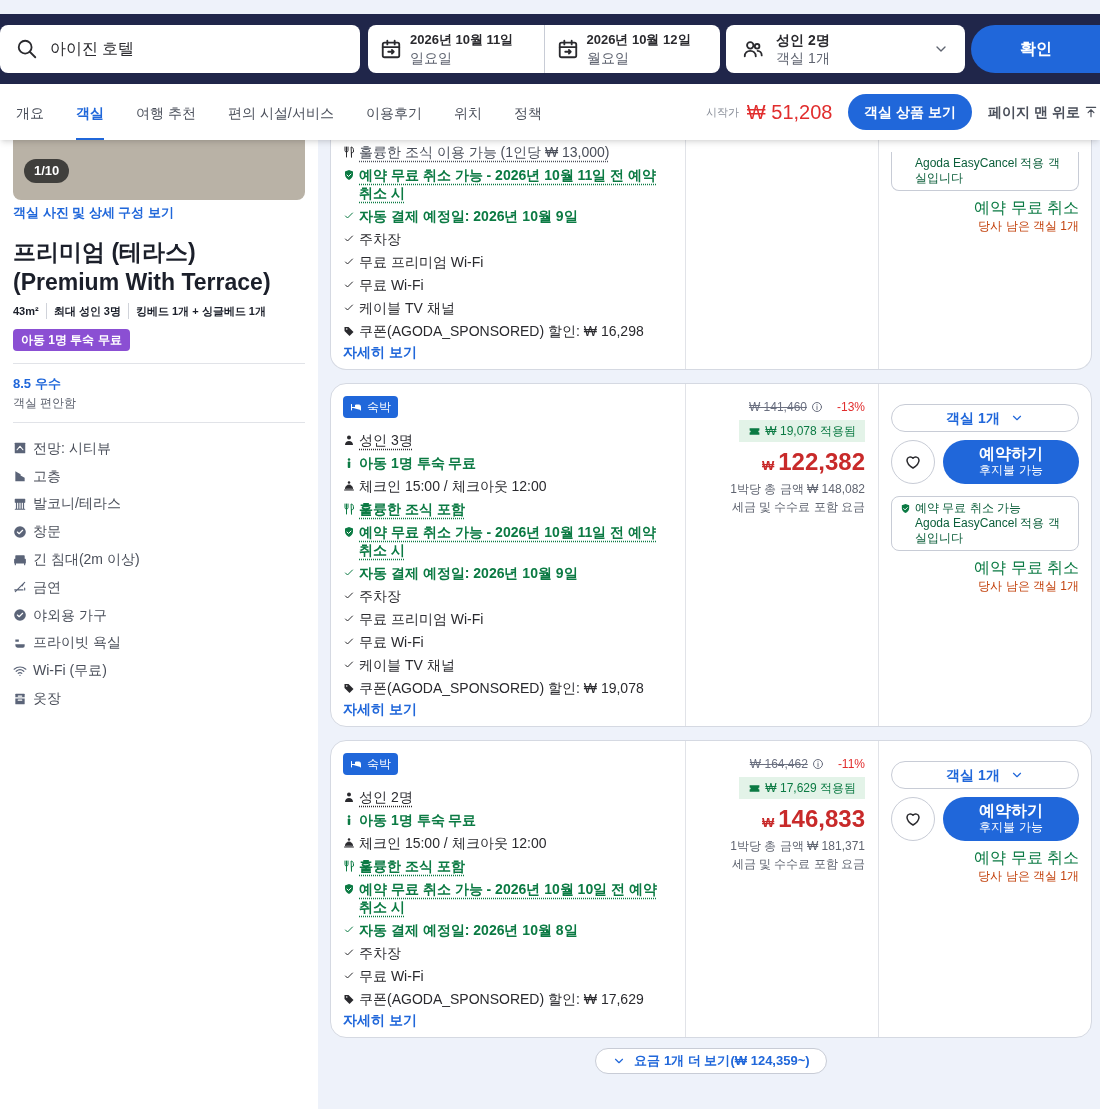  What do you see at coordinates (37, 384) in the screenshot?
I see `rating-score: 8.5 우수` at bounding box center [37, 384].